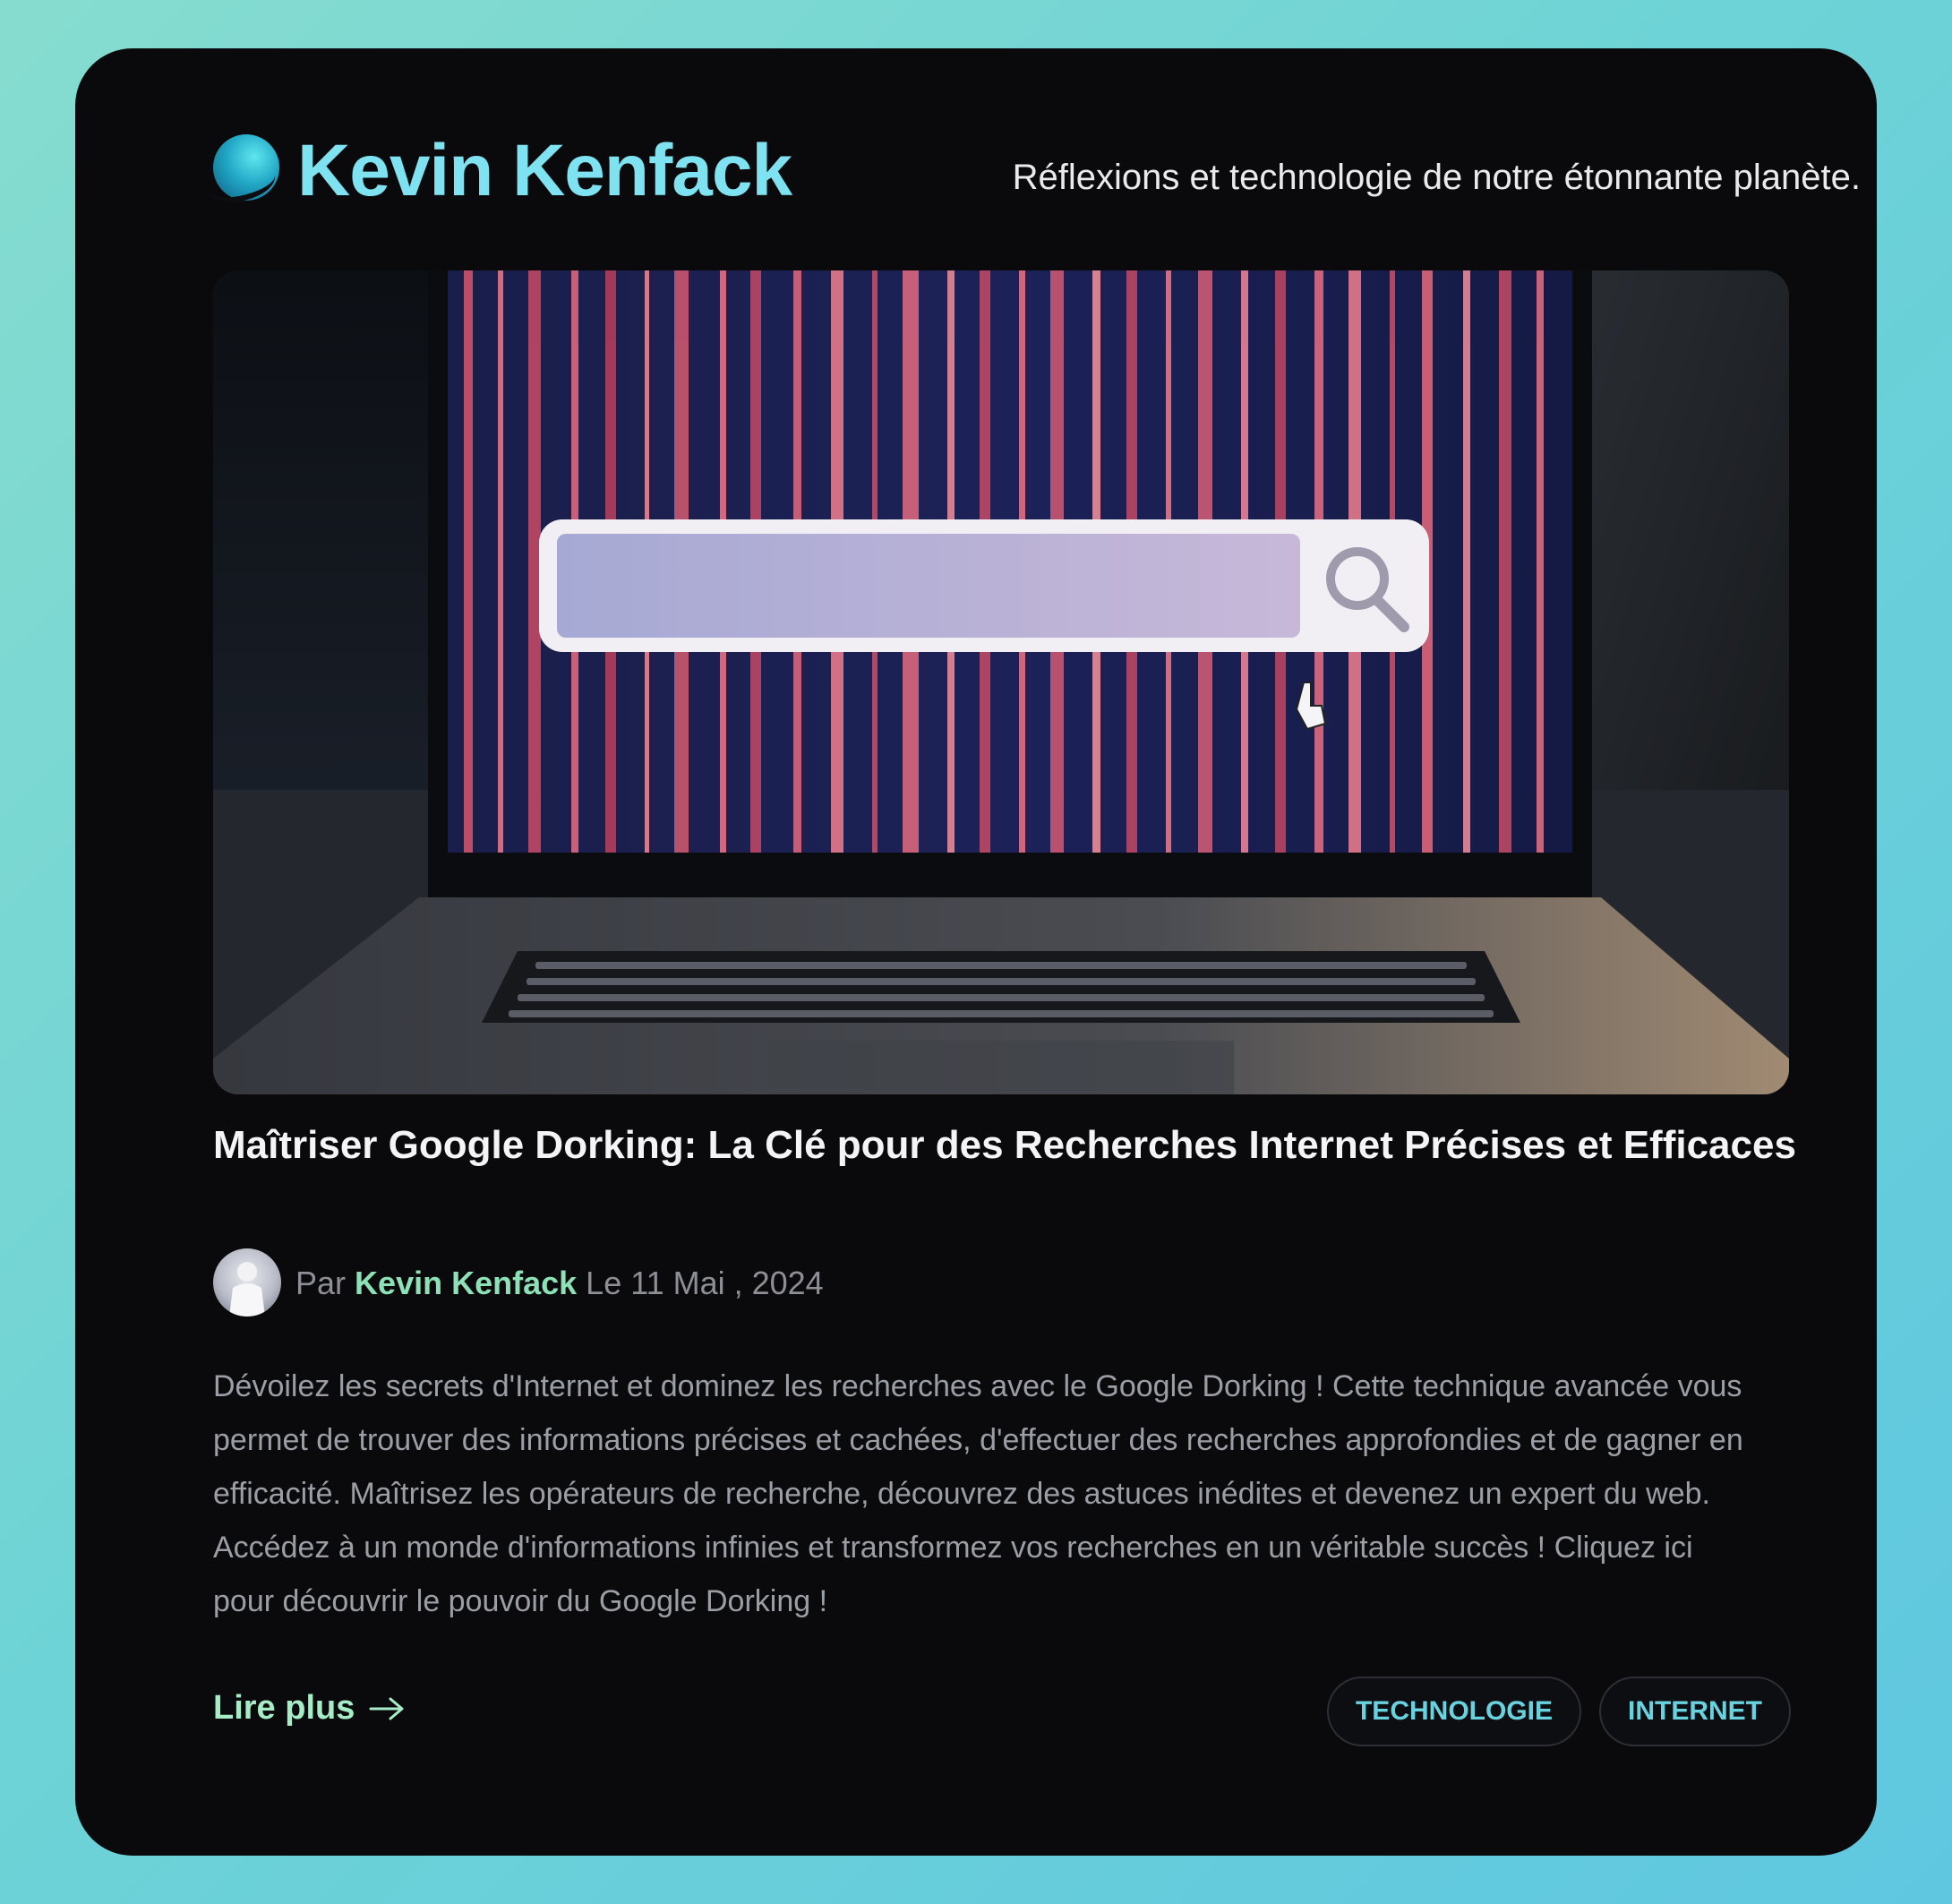 The height and width of the screenshot is (1904, 1952). I want to click on post-date: Le 11 Mai , 2024, so click(705, 1283).